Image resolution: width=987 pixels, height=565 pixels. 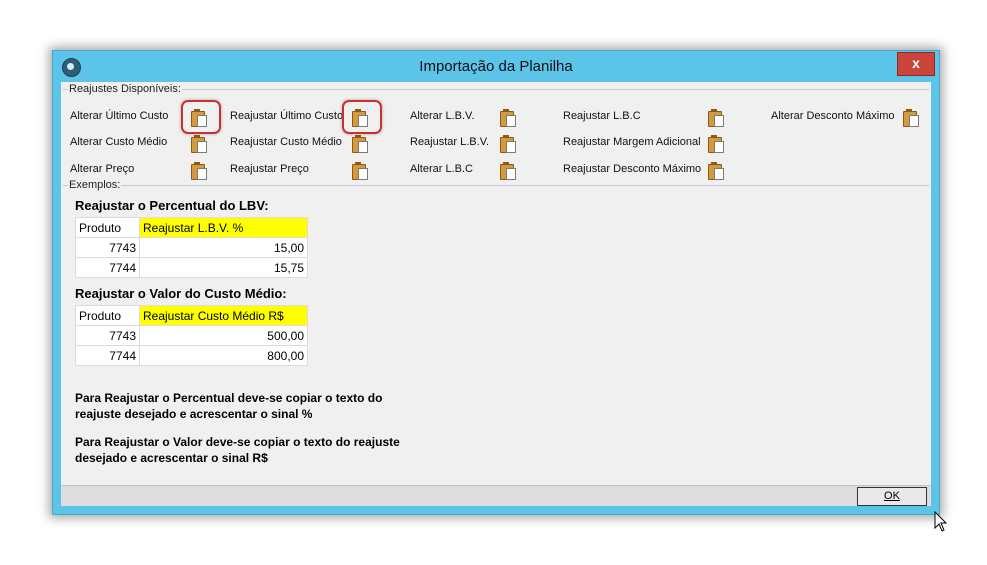 I want to click on table-row: 7744 15,75, so click(x=191, y=267).